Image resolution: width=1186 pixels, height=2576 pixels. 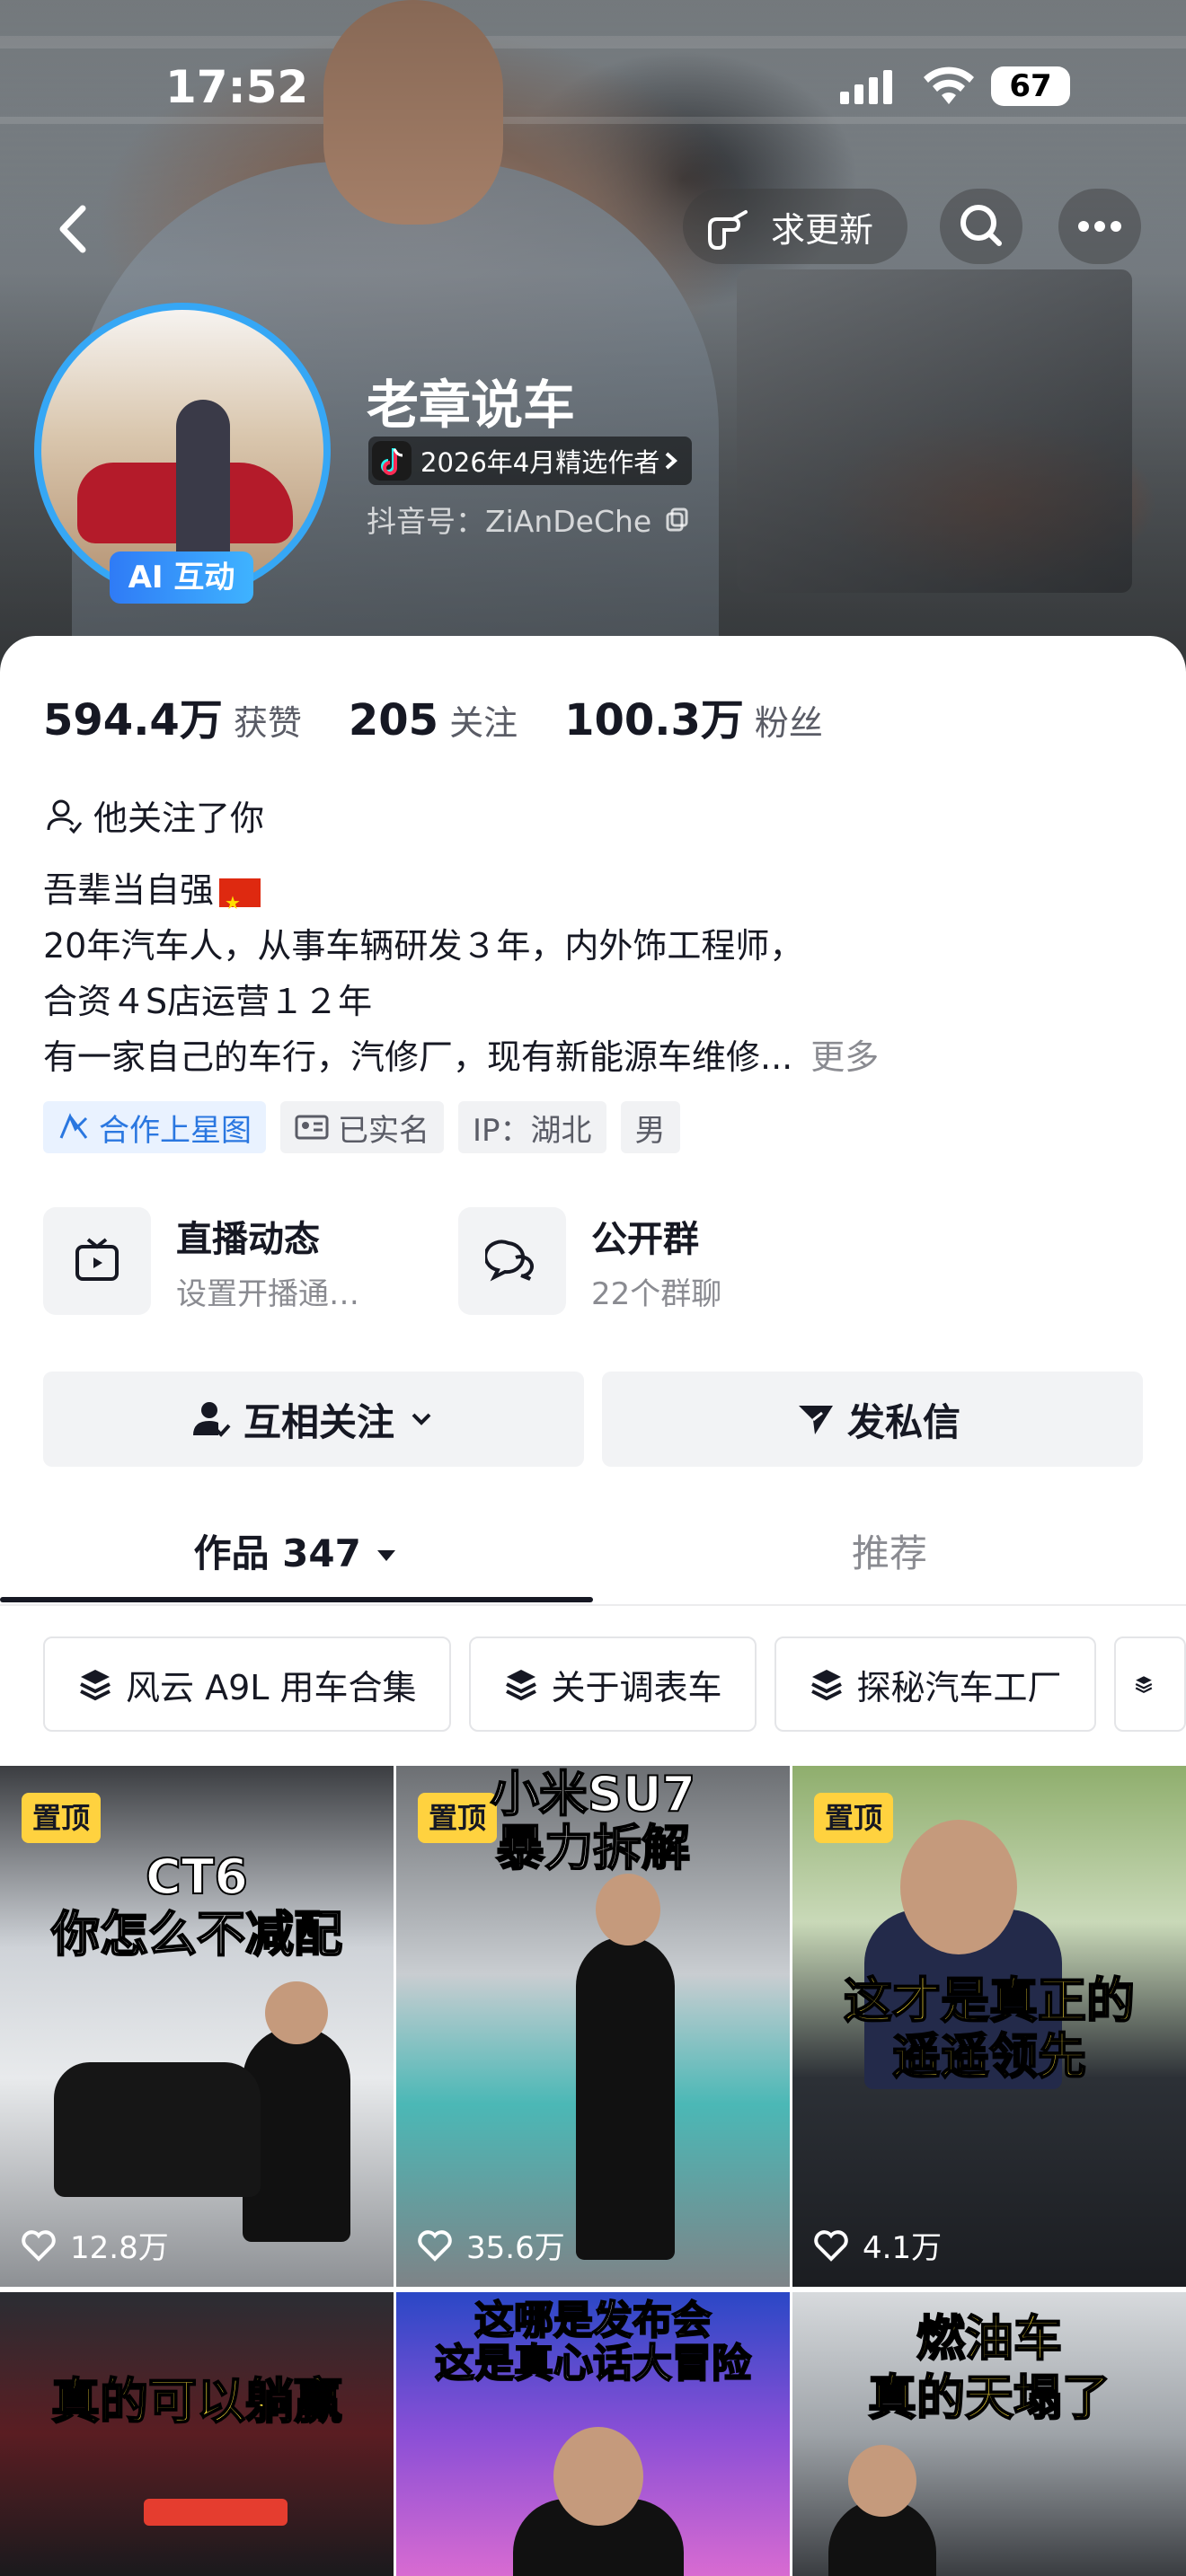 I want to click on tag-verified: 已实名, so click(x=362, y=1127).